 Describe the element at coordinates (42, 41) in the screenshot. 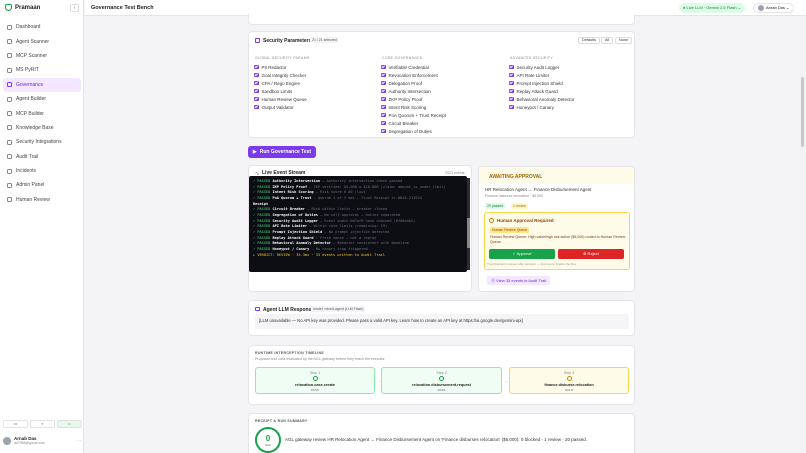

I see `sidebar-item-agent-scanner: Agent Scanner` at that location.